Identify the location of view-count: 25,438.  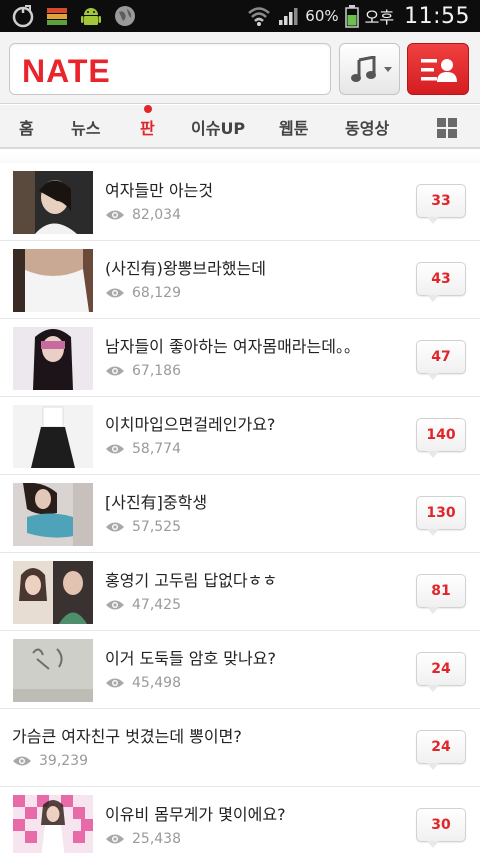
(143, 839).